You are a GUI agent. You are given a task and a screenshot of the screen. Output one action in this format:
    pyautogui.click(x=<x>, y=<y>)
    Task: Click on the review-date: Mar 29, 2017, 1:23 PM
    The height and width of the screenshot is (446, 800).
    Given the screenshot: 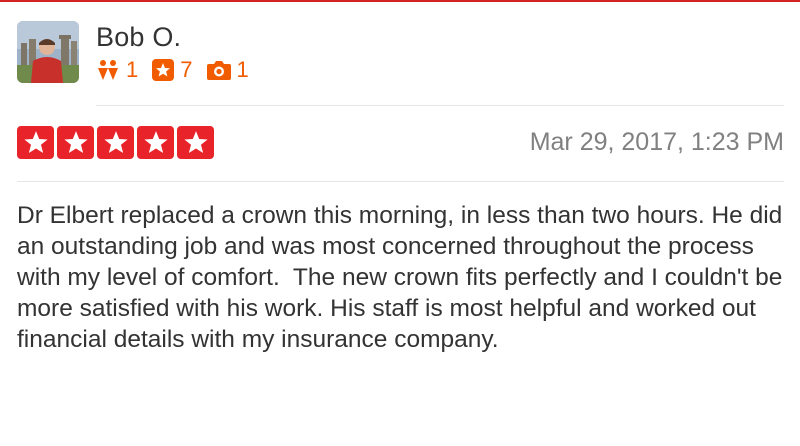 What is the action you would take?
    pyautogui.click(x=656, y=142)
    